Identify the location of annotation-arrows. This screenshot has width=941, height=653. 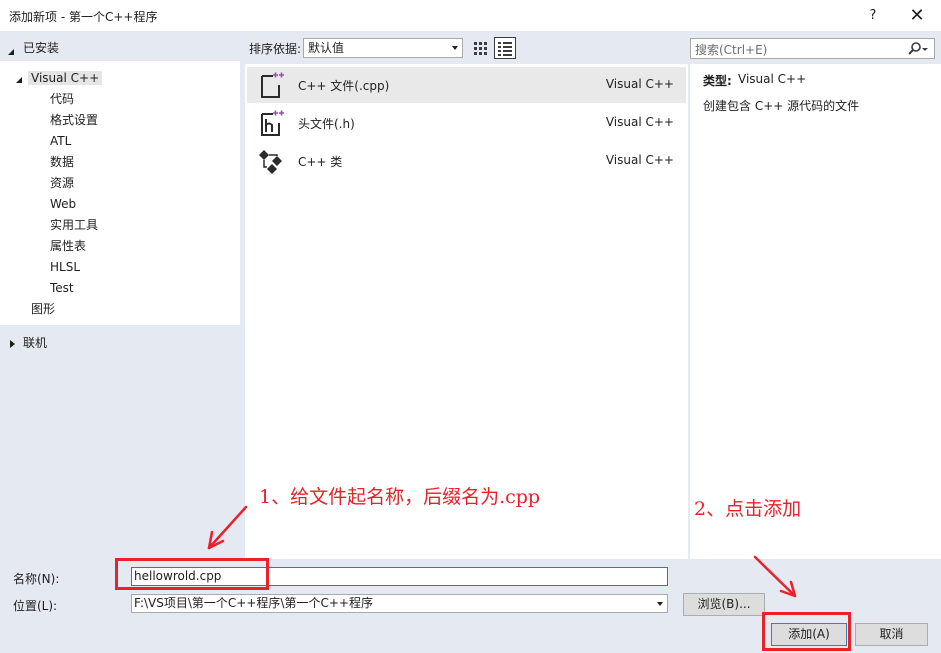
(502, 551).